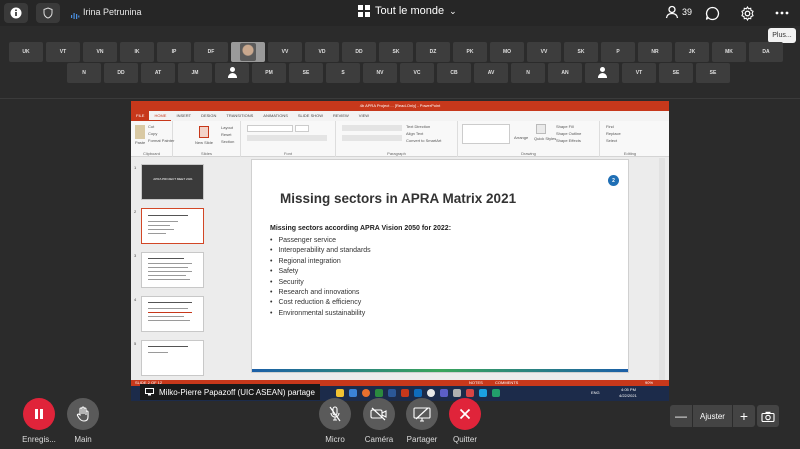 The width and height of the screenshot is (800, 449). I want to click on camera-off-icon, so click(378, 414).